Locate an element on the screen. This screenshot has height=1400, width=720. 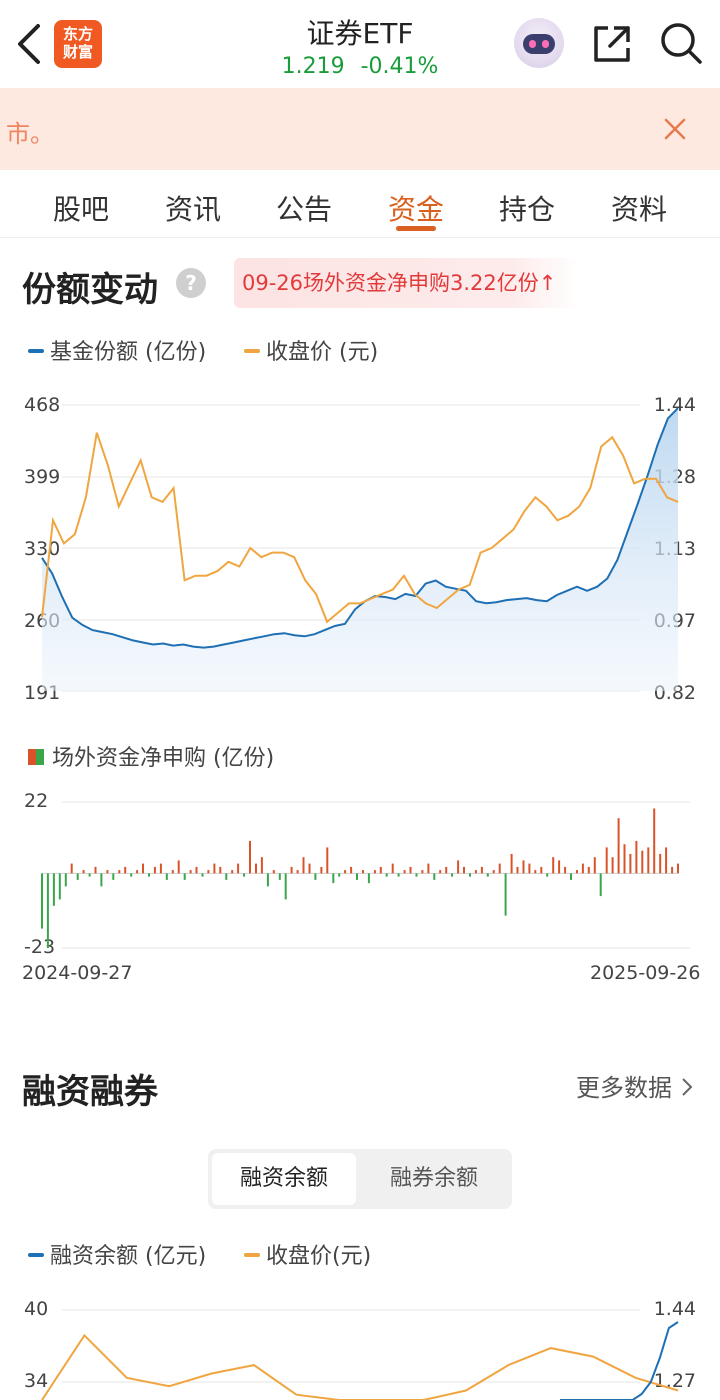
margin-price-line is located at coordinates (360, 1366).